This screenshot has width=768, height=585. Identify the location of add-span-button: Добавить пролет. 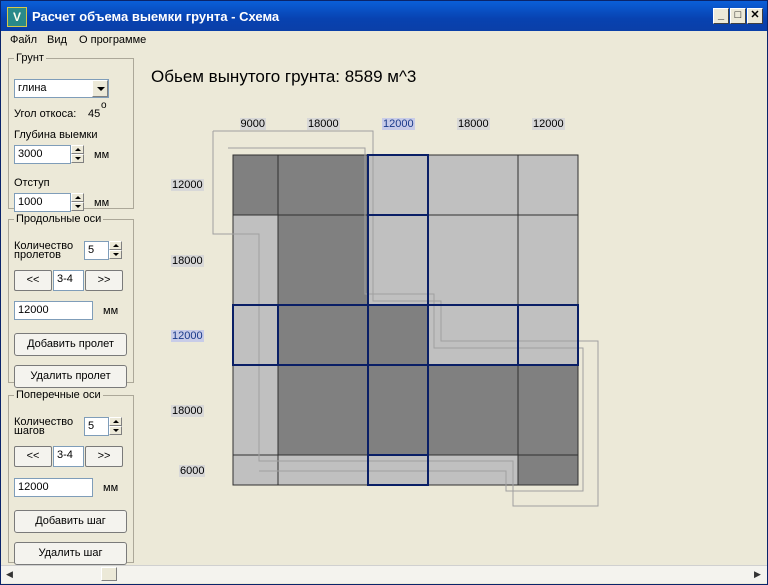
(70, 344).